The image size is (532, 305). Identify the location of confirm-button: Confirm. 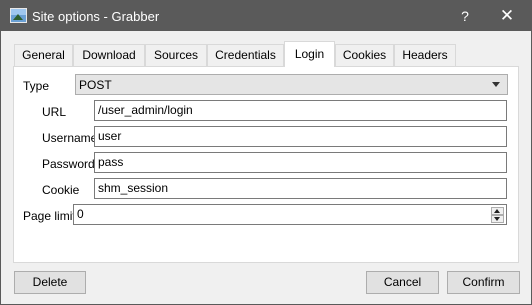
(483, 282).